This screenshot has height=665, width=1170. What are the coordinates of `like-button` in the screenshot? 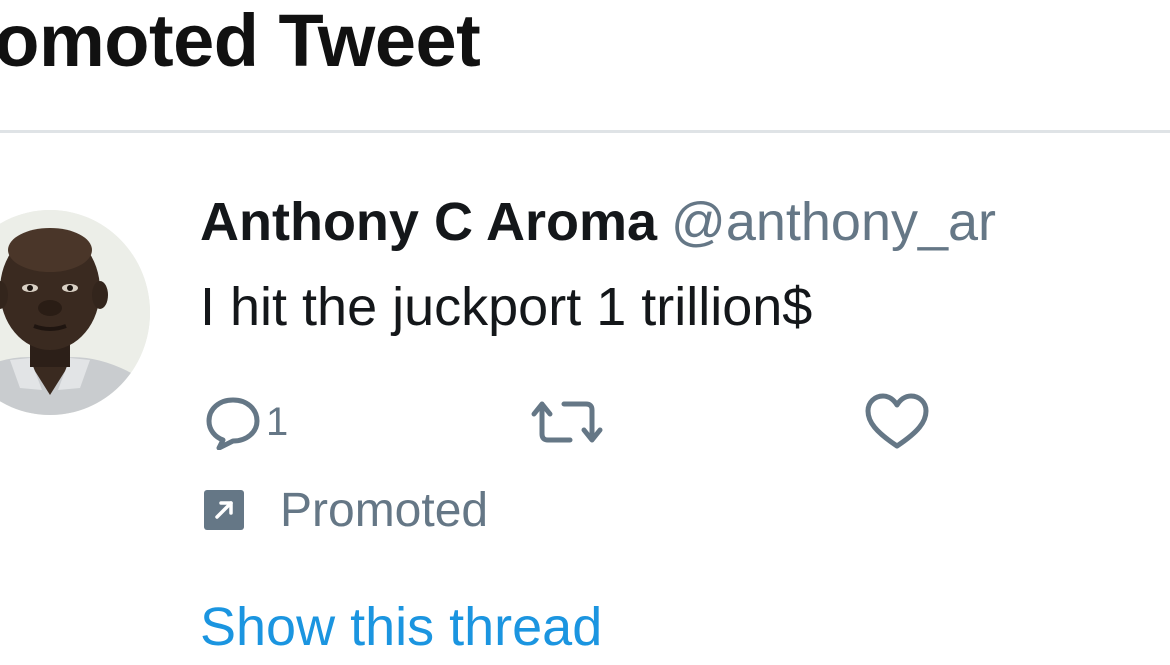 It's located at (897, 422).